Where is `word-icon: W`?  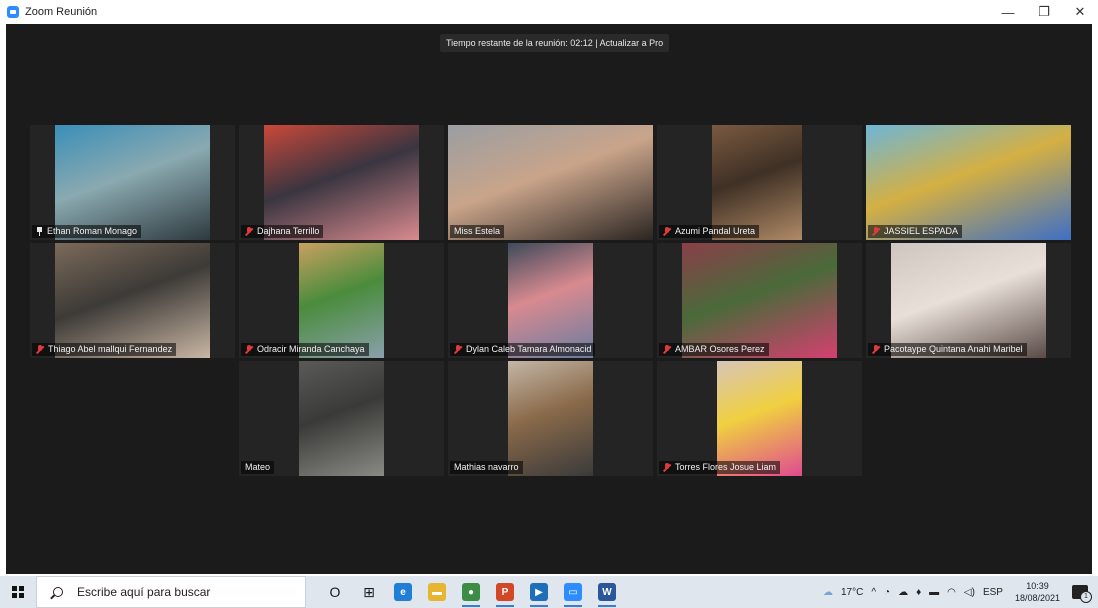
word-icon: W is located at coordinates (607, 592).